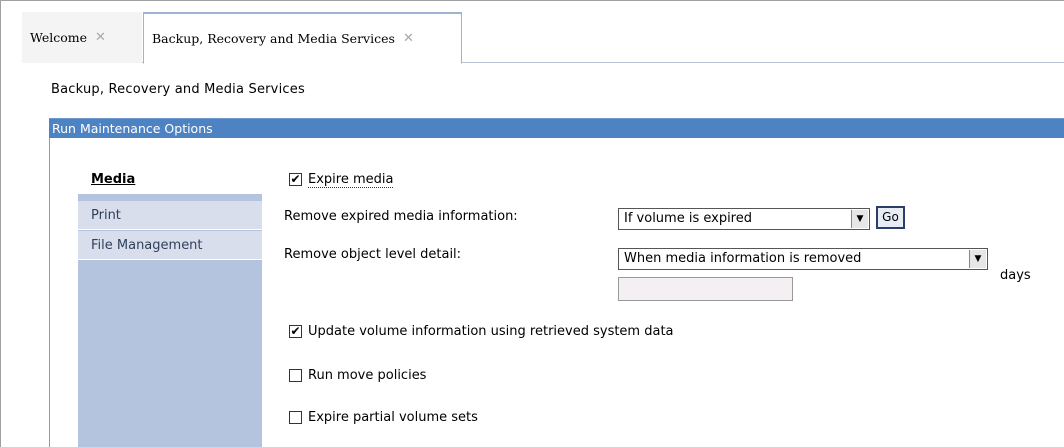 The width and height of the screenshot is (1064, 447). I want to click on expire-partial-checkbox, so click(295, 417).